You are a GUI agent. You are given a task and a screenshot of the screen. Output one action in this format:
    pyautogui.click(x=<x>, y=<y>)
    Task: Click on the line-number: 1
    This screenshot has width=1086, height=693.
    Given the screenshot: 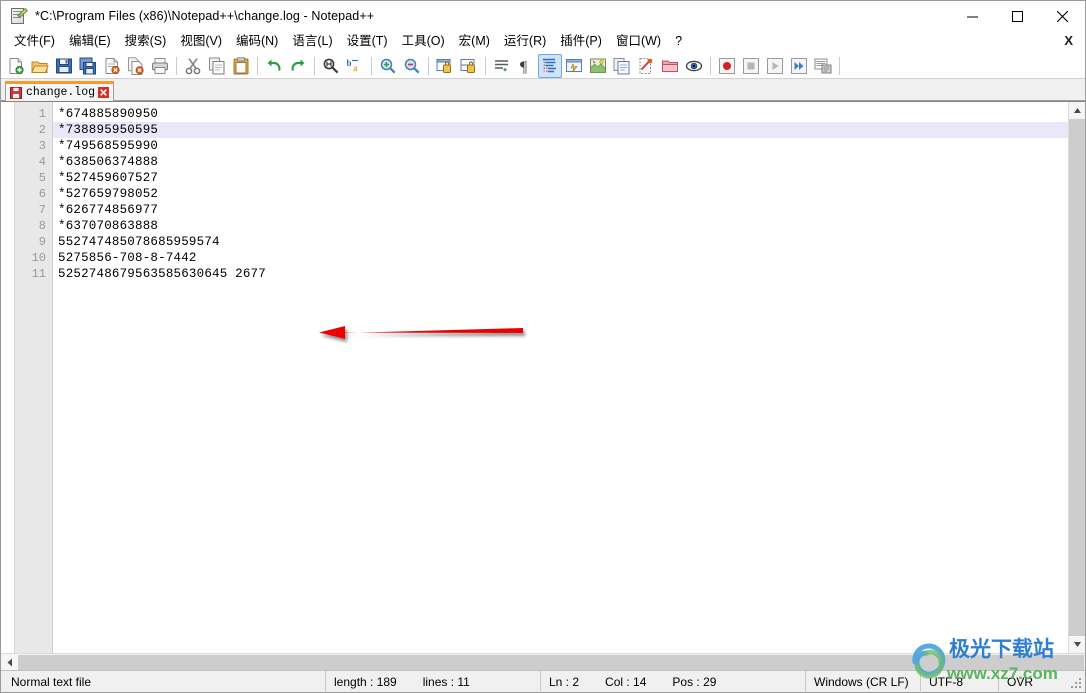 What is the action you would take?
    pyautogui.click(x=42, y=114)
    